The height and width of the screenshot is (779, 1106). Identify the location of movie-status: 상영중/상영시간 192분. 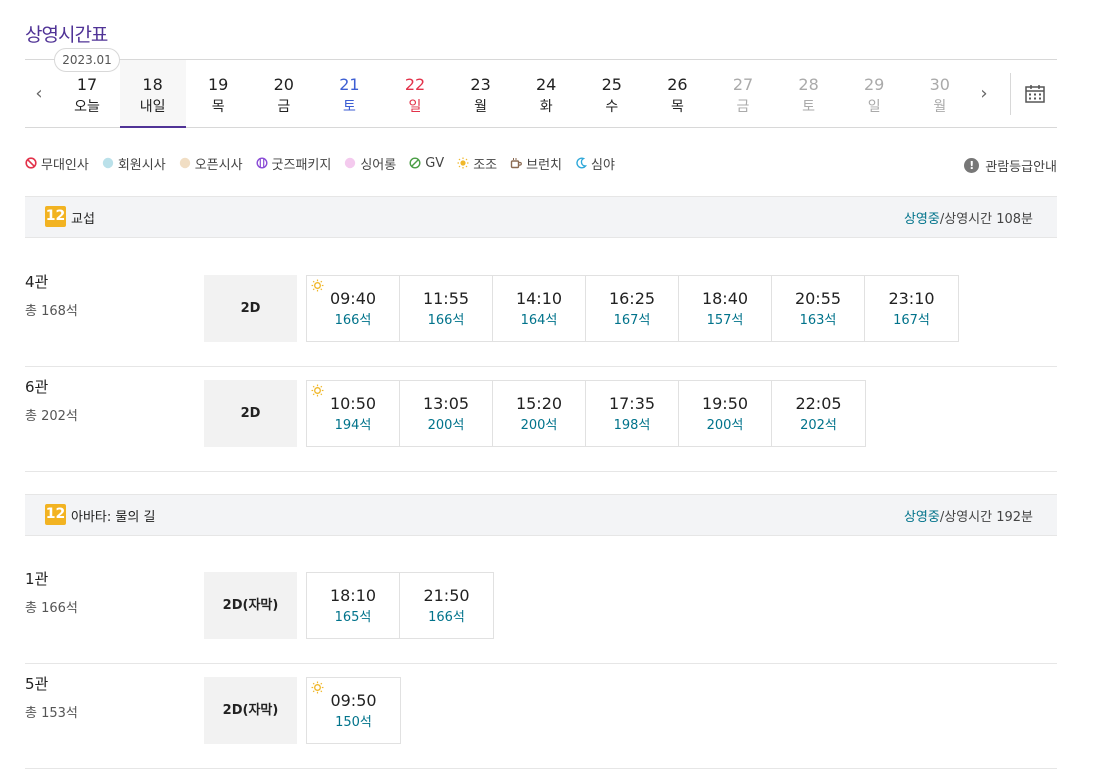
(968, 515).